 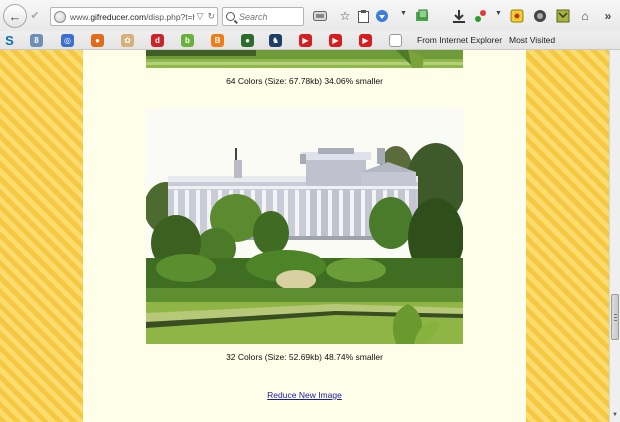 I want to click on caption-32-colors: 32 Colors (Size: 52.69kb) 48.74% smaller, so click(x=304, y=357).